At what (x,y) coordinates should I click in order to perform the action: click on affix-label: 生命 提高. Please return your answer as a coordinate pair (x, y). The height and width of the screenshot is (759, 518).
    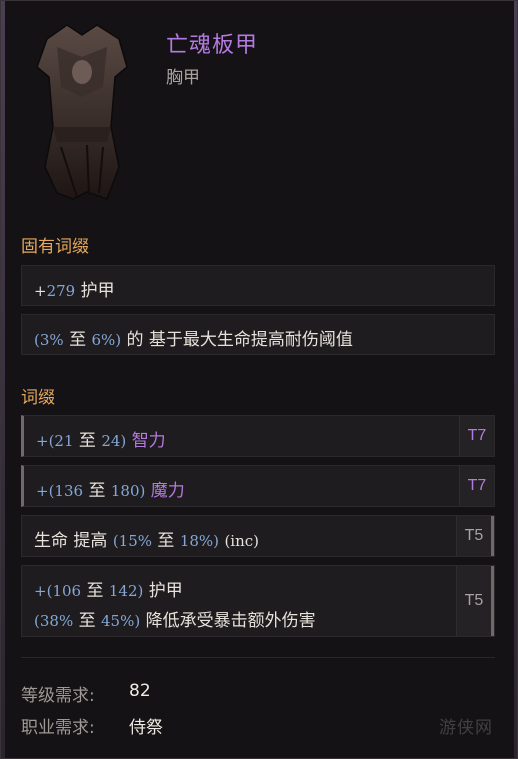
    Looking at the image, I should click on (71, 541).